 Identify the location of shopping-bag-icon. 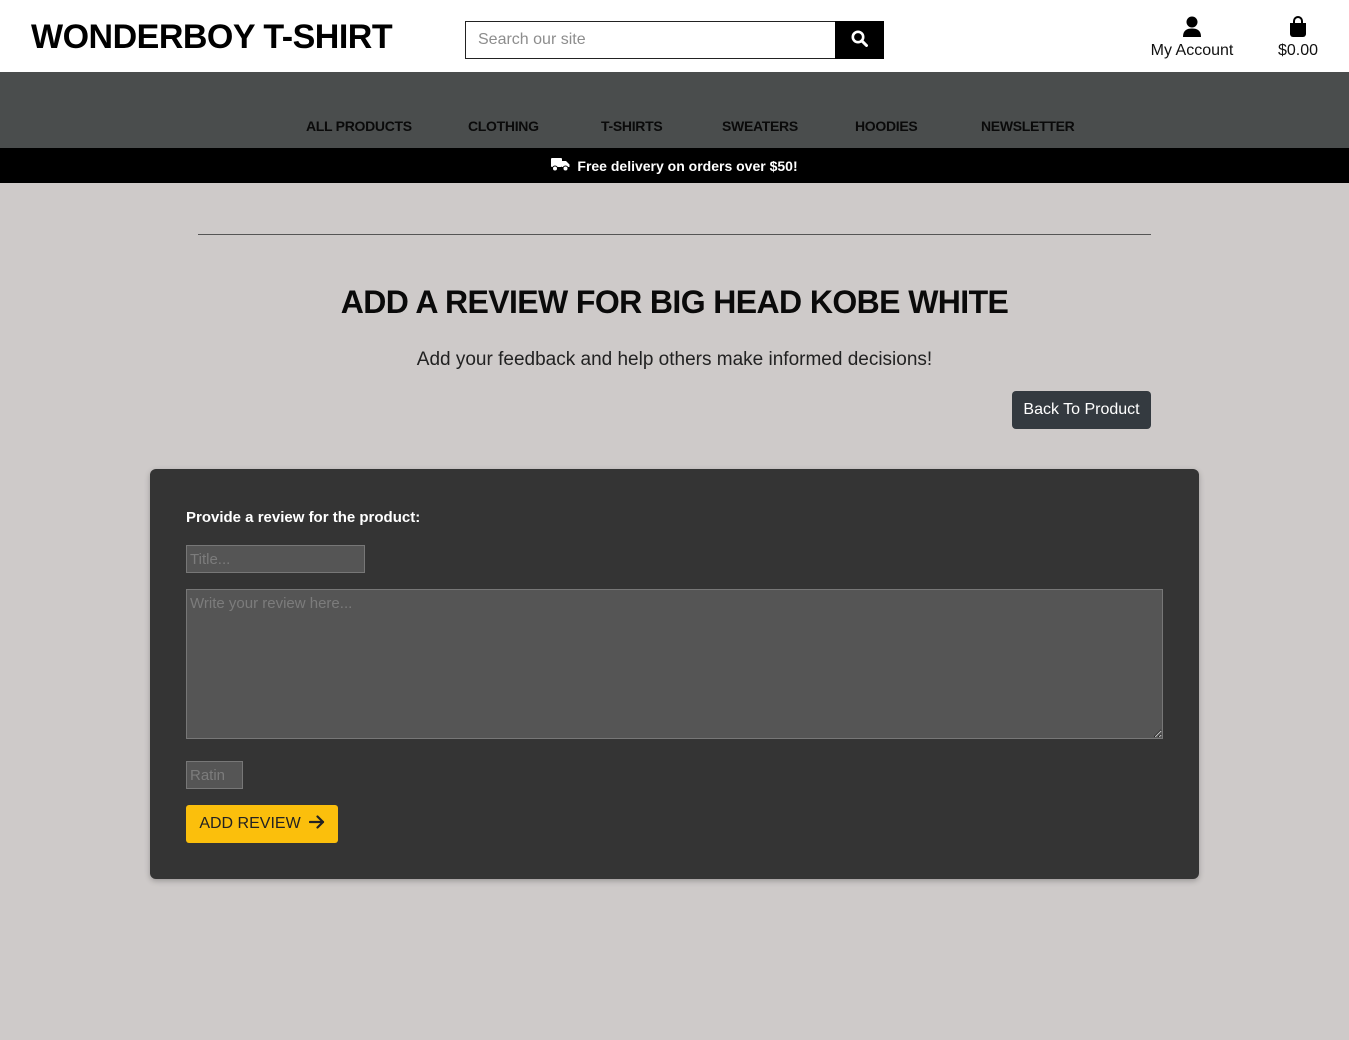
(1298, 28).